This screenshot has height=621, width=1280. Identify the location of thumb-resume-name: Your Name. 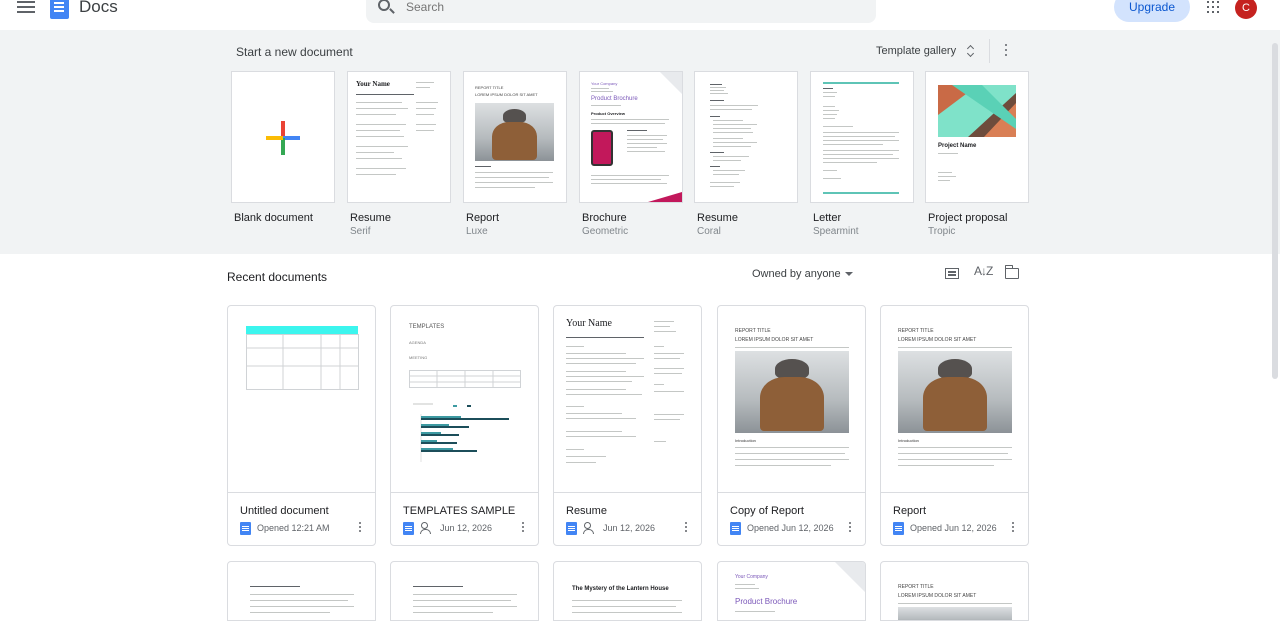
(373, 84).